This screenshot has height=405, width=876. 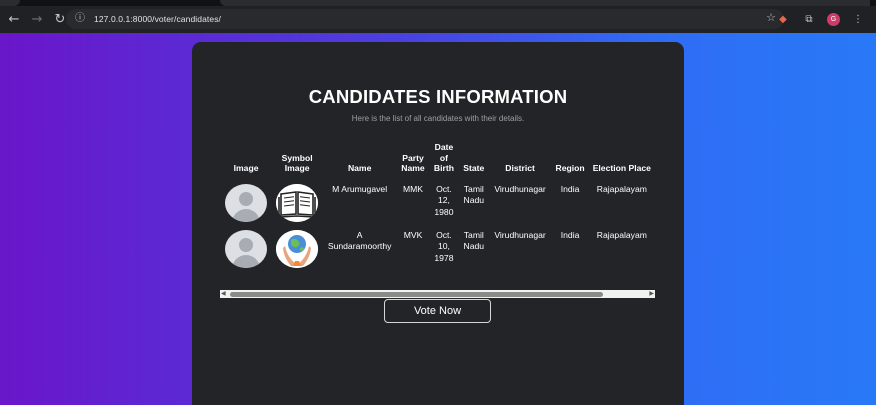 I want to click on book-icon, so click(x=297, y=202).